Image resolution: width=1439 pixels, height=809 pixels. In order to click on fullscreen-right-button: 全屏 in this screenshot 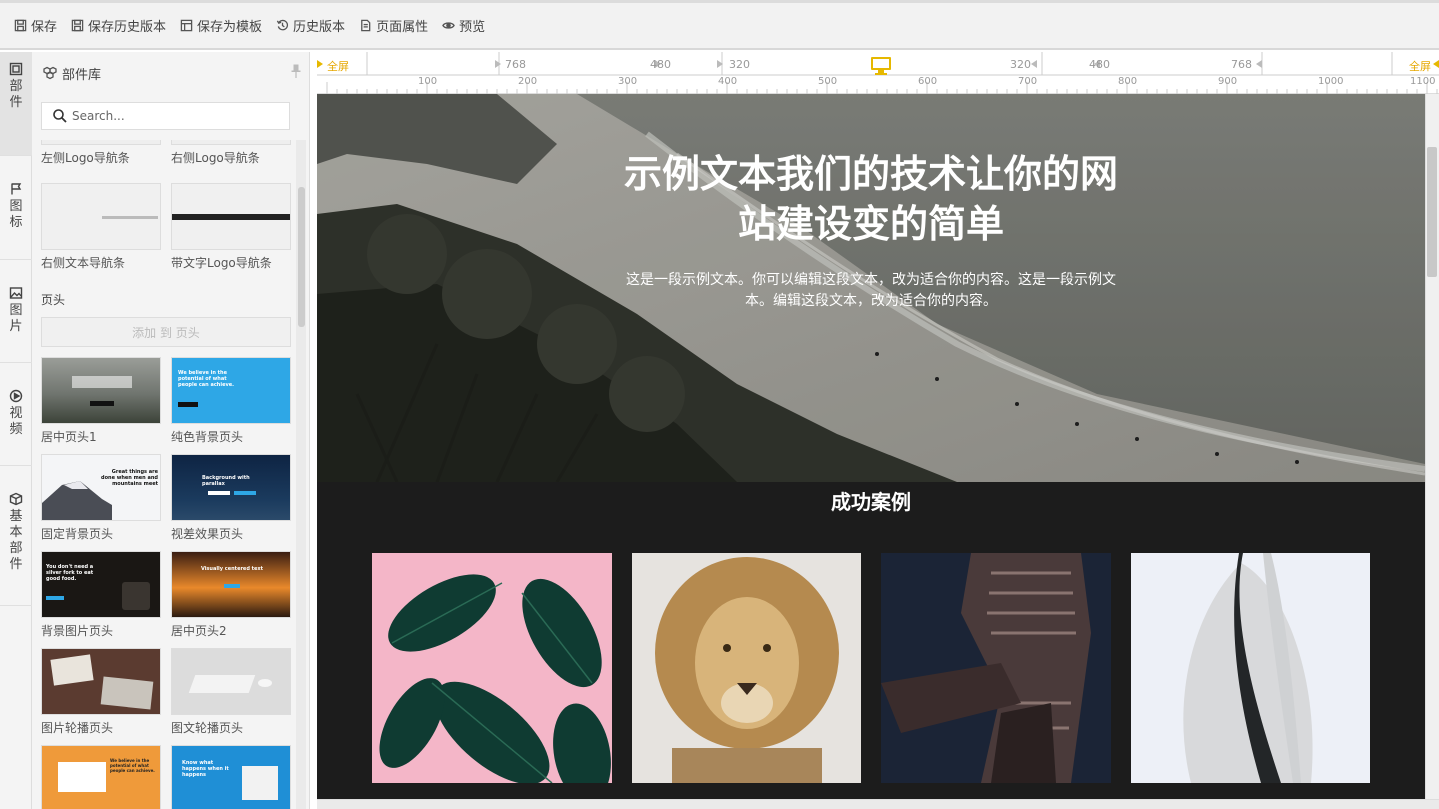, I will do `click(1420, 66)`.